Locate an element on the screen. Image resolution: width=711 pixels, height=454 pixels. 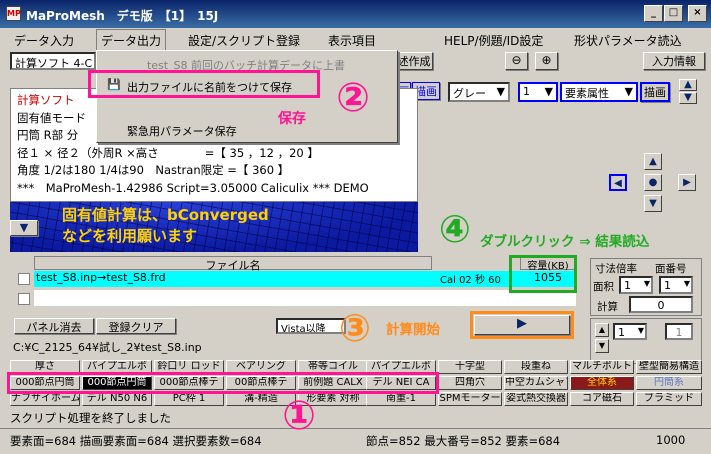
color-select: グレー ▼ is located at coordinates (479, 92).